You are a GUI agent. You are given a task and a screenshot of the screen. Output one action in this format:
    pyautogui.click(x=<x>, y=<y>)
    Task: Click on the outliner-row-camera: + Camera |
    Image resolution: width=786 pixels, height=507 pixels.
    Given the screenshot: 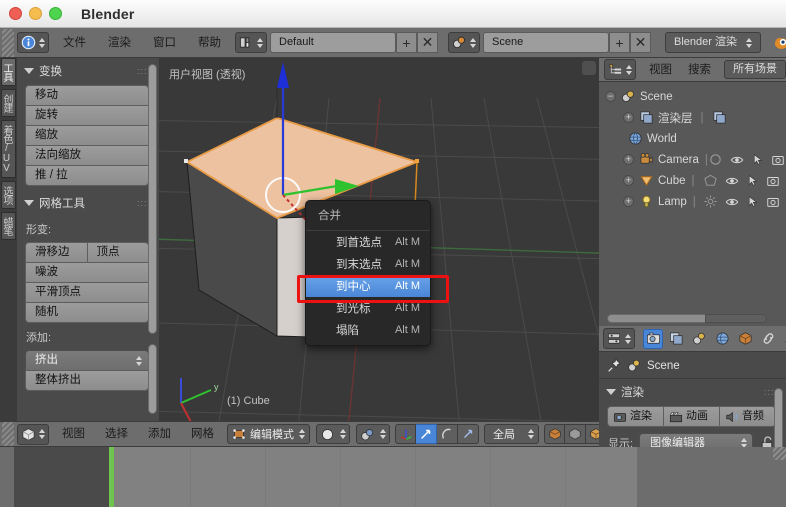 What is the action you would take?
    pyautogui.click(x=695, y=159)
    